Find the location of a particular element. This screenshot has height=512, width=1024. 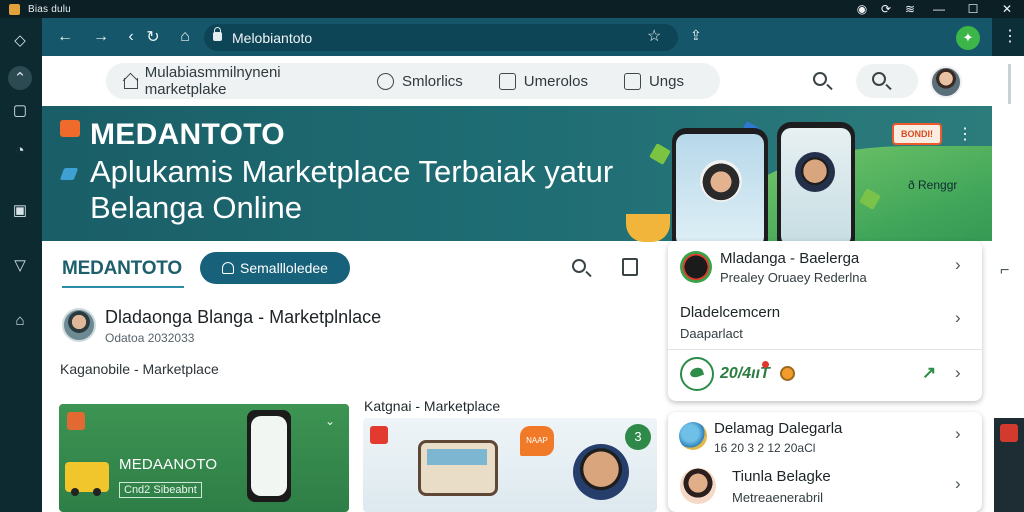

globe-icon is located at coordinates (693, 436).